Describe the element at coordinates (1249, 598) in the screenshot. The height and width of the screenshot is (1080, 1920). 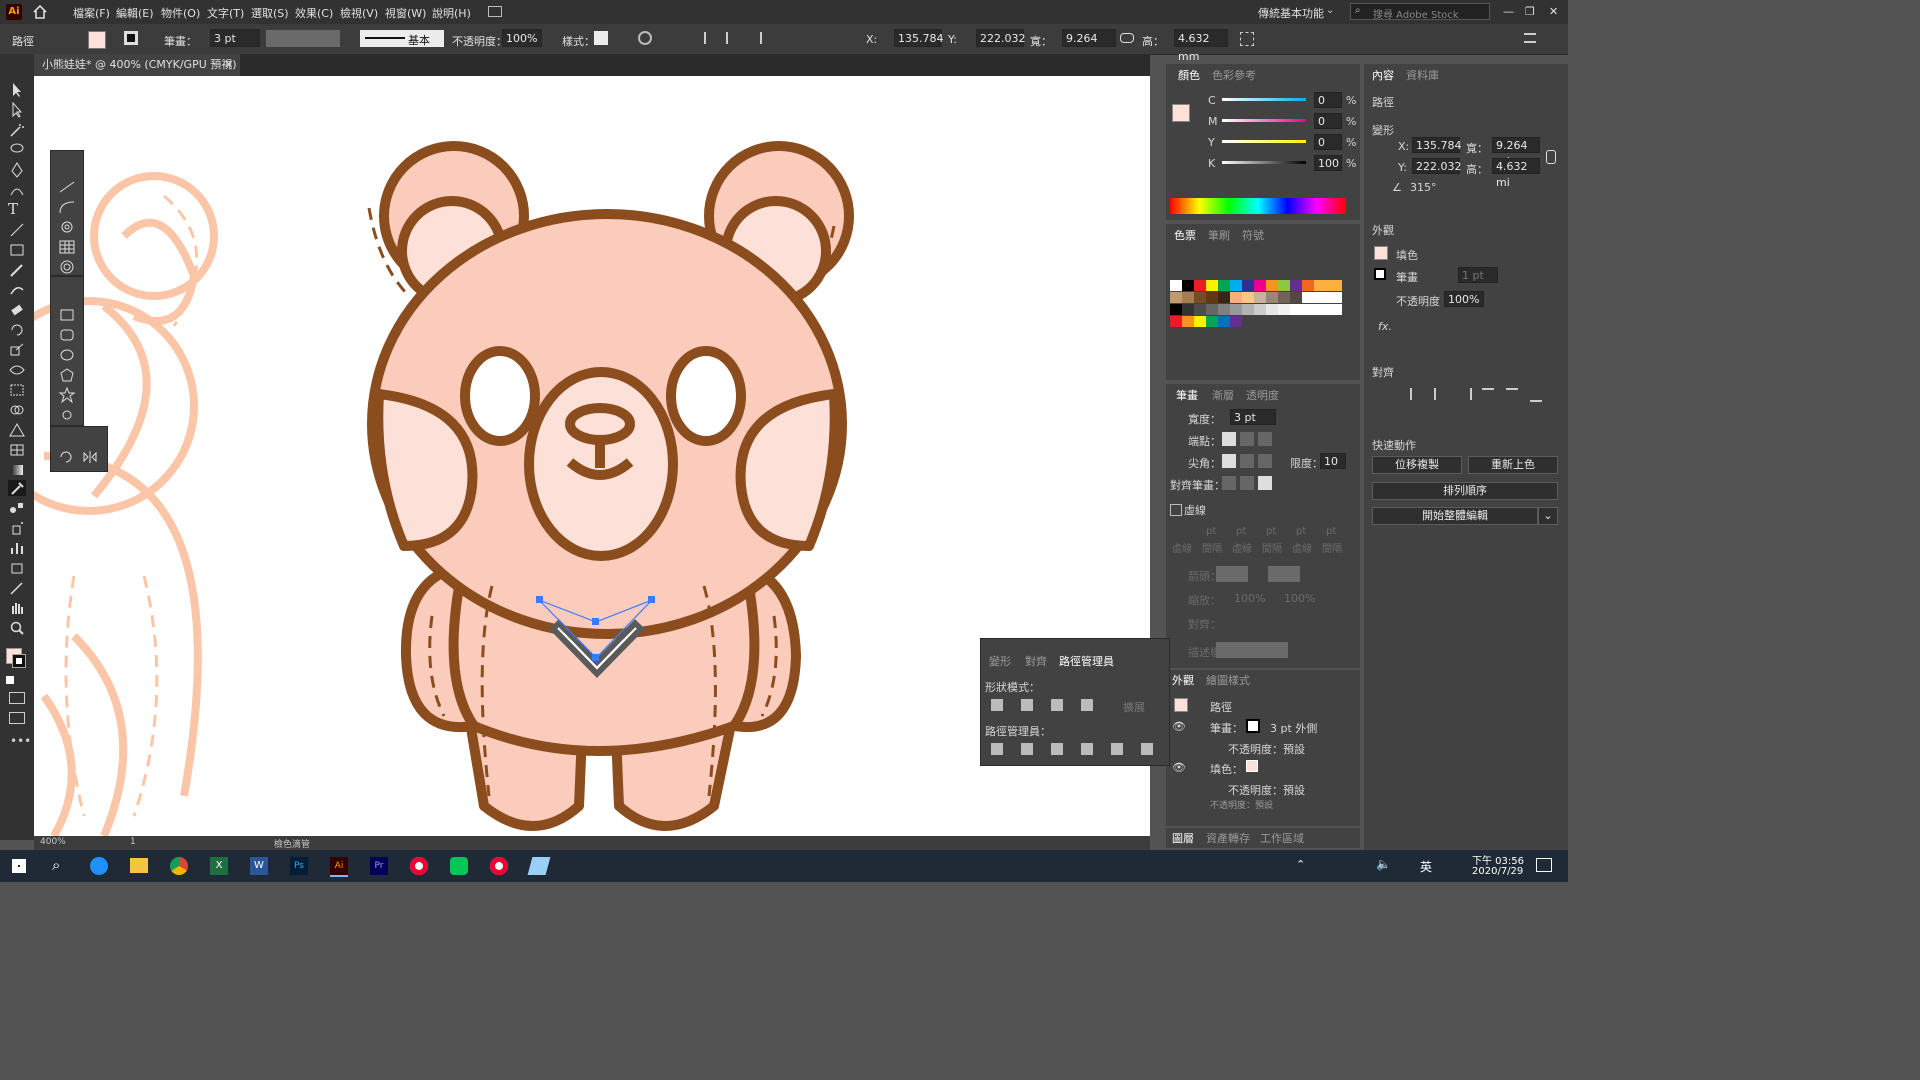
I see `scale-start: 100%` at that location.